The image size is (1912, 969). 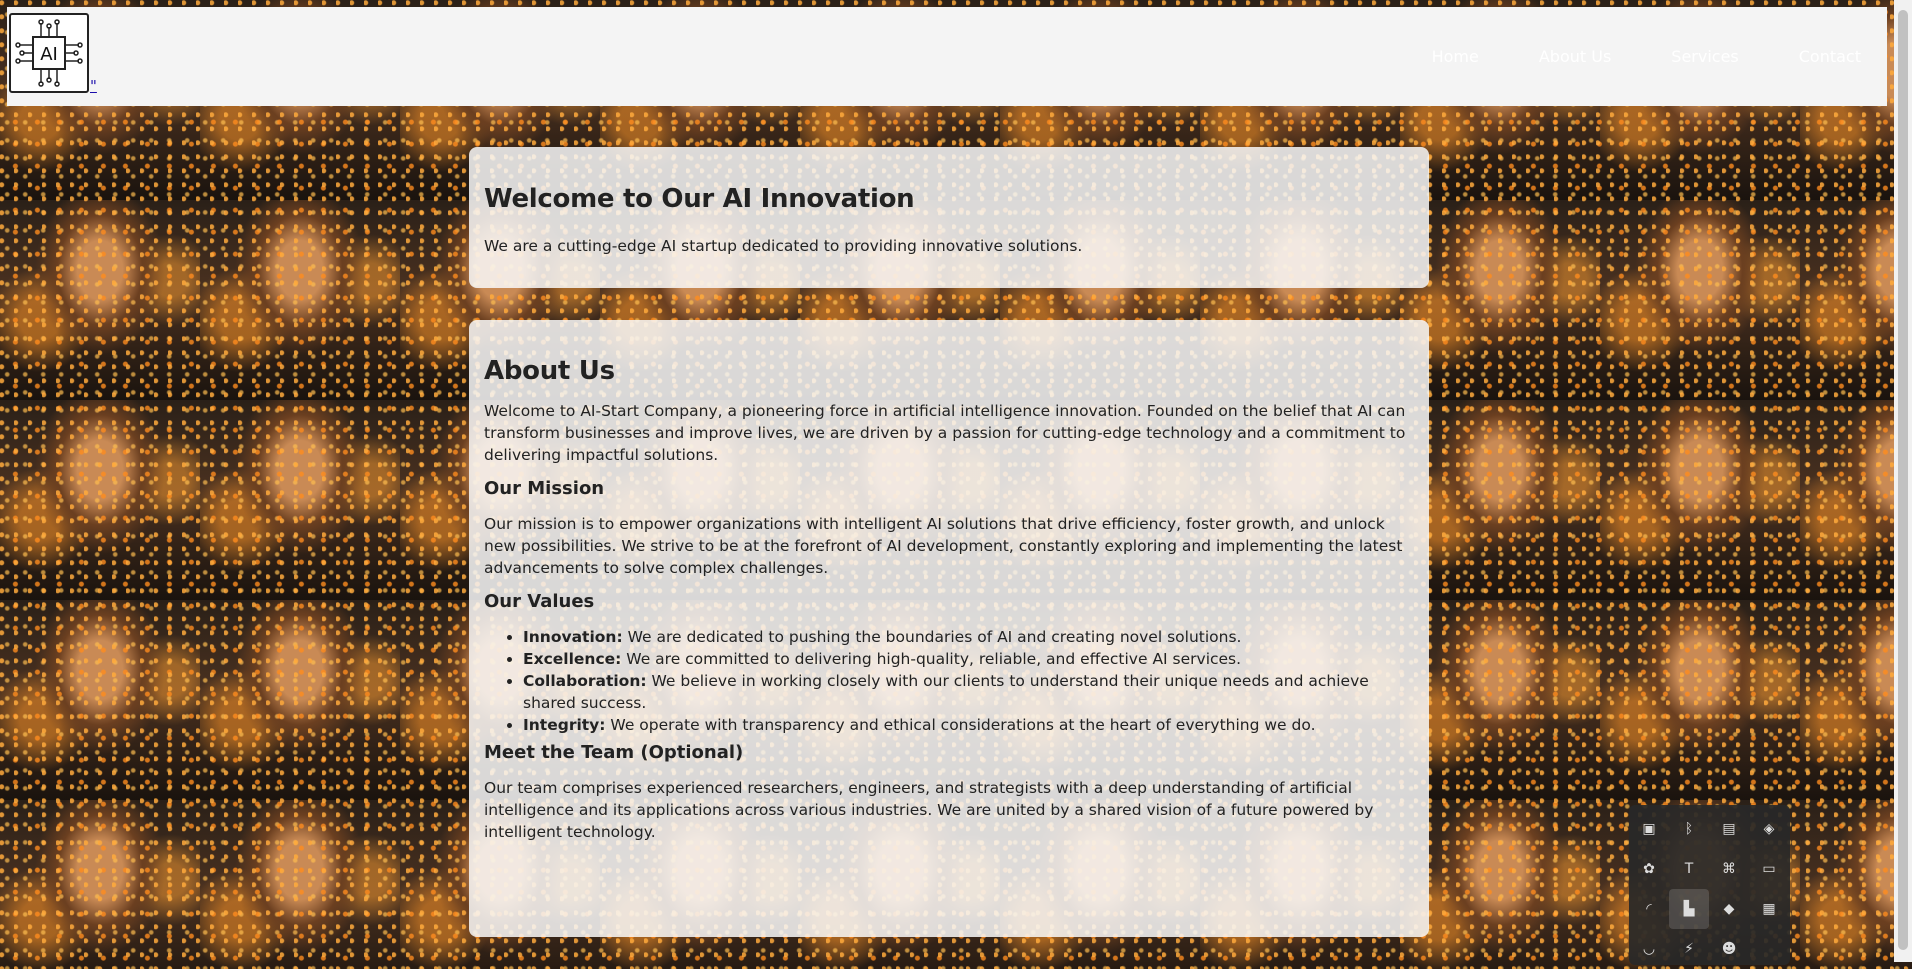 What do you see at coordinates (699, 199) in the screenshot?
I see `welcome-title: Welcome to Our AI Innovation` at bounding box center [699, 199].